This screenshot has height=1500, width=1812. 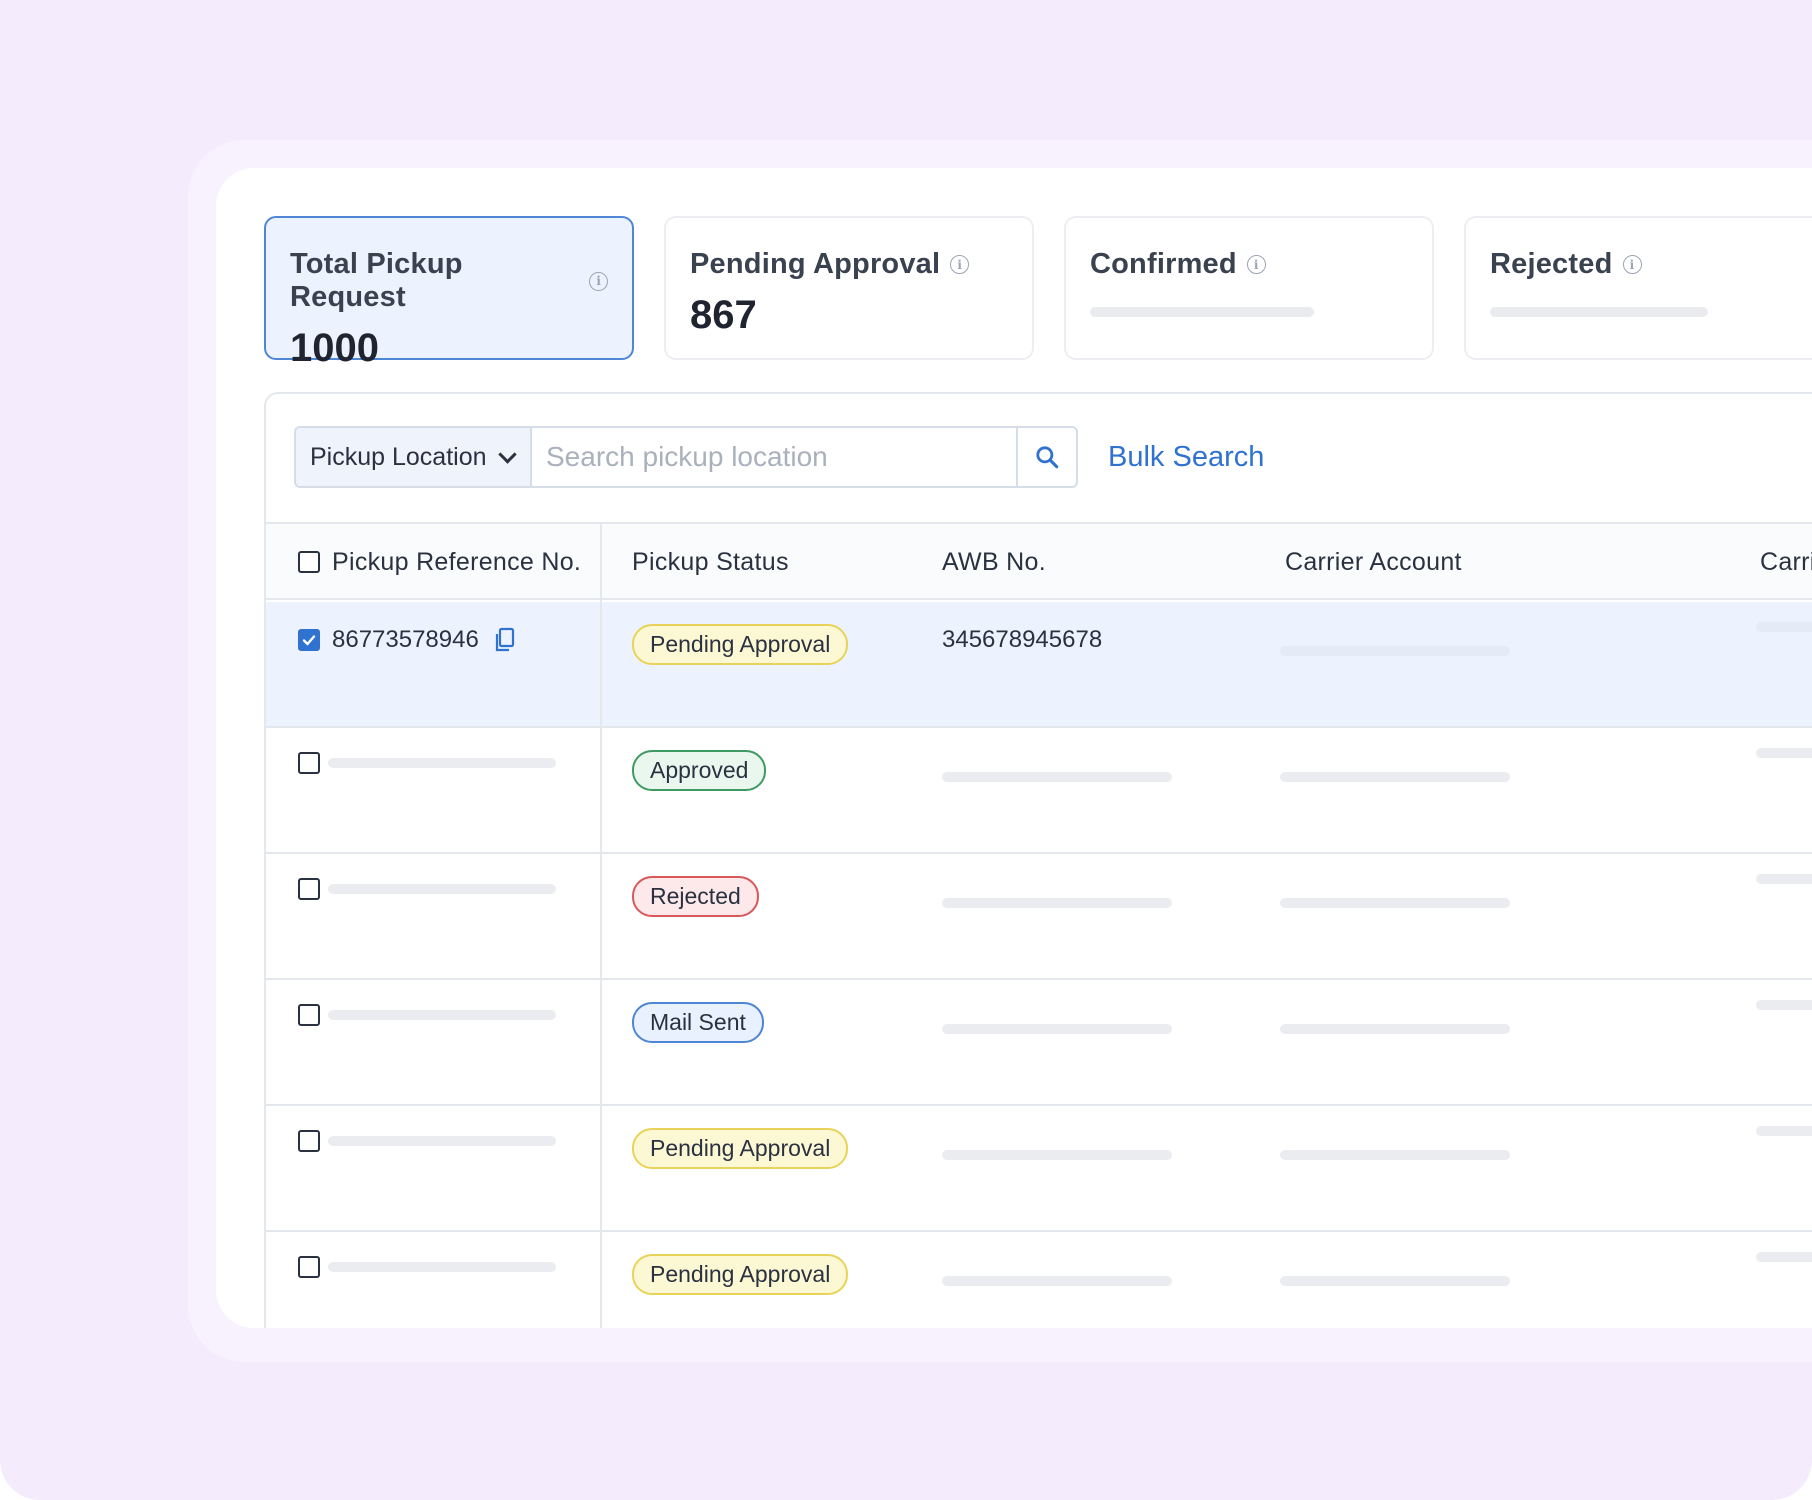 I want to click on stat-card-total: Total Pickup Request i 1000, so click(x=449, y=293).